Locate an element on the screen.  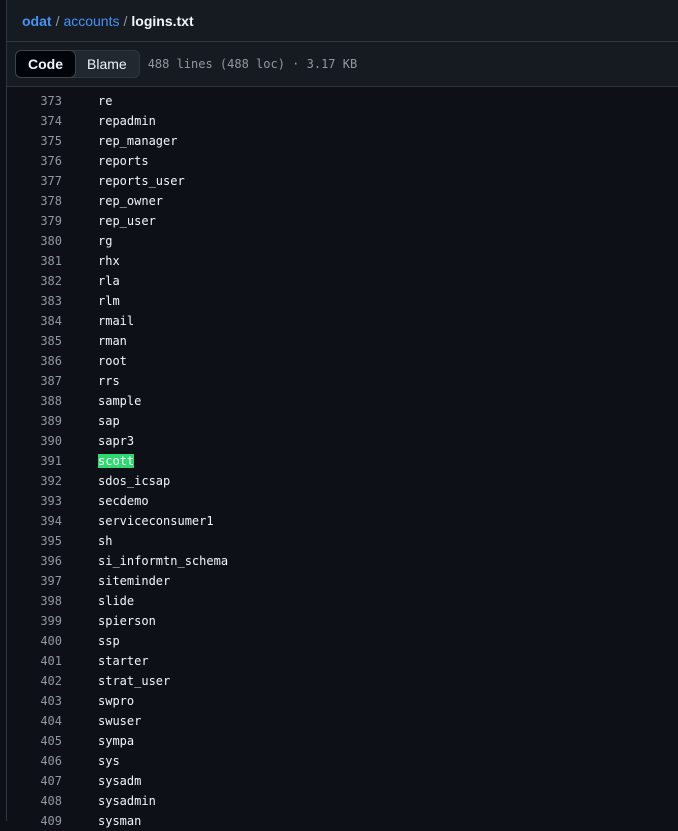
line-number: 375 is located at coordinates (34, 141).